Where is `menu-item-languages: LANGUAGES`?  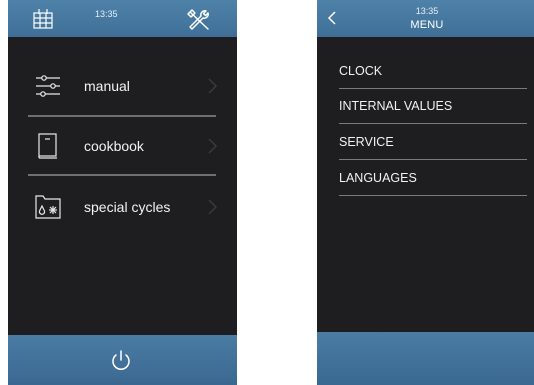 menu-item-languages: LANGUAGES is located at coordinates (433, 179).